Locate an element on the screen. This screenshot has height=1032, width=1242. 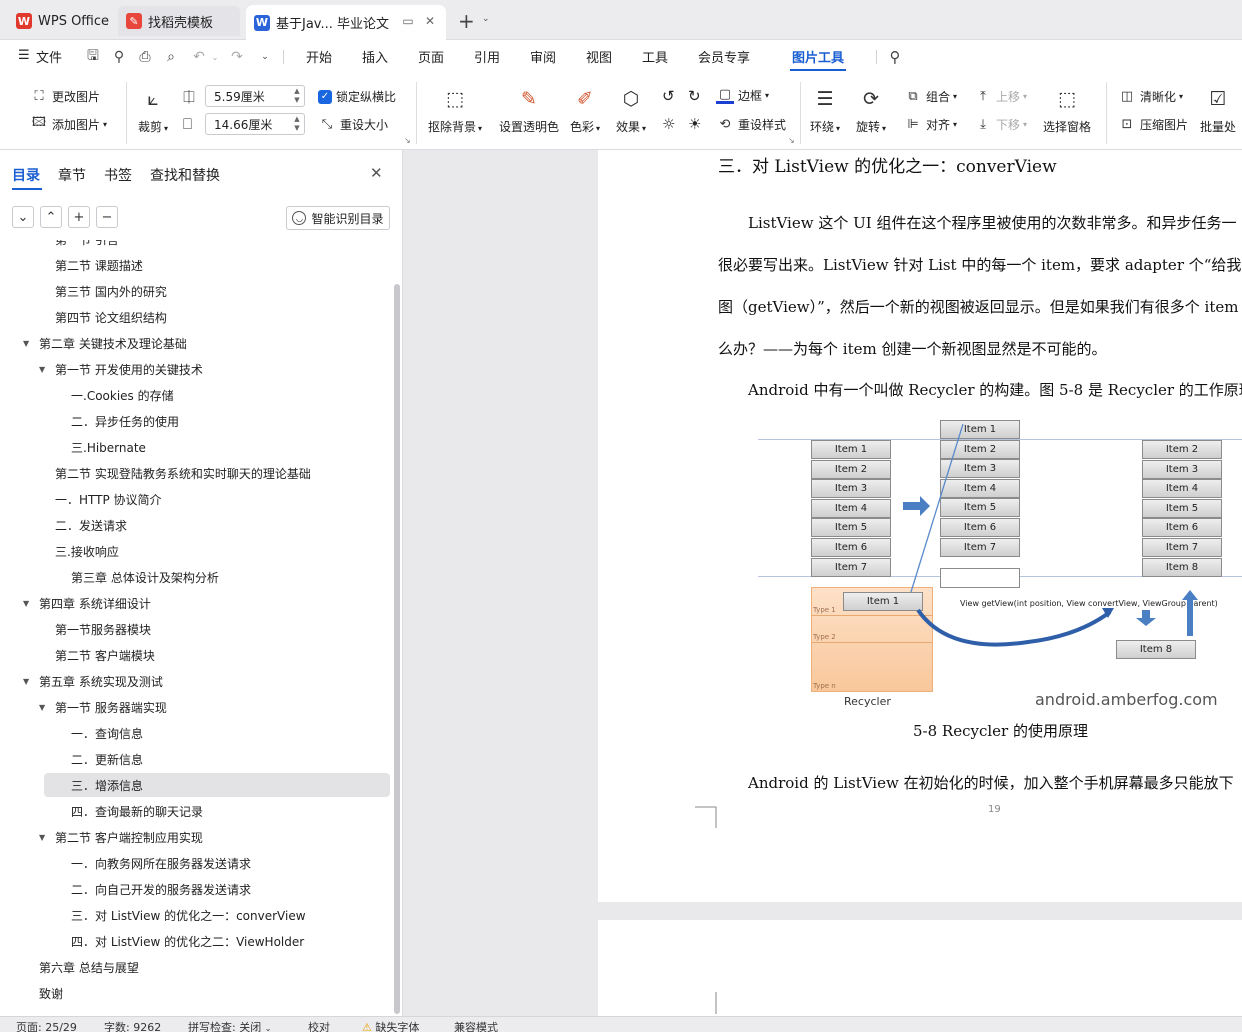
menu-picture-tools: 图片工具 is located at coordinates (818, 56).